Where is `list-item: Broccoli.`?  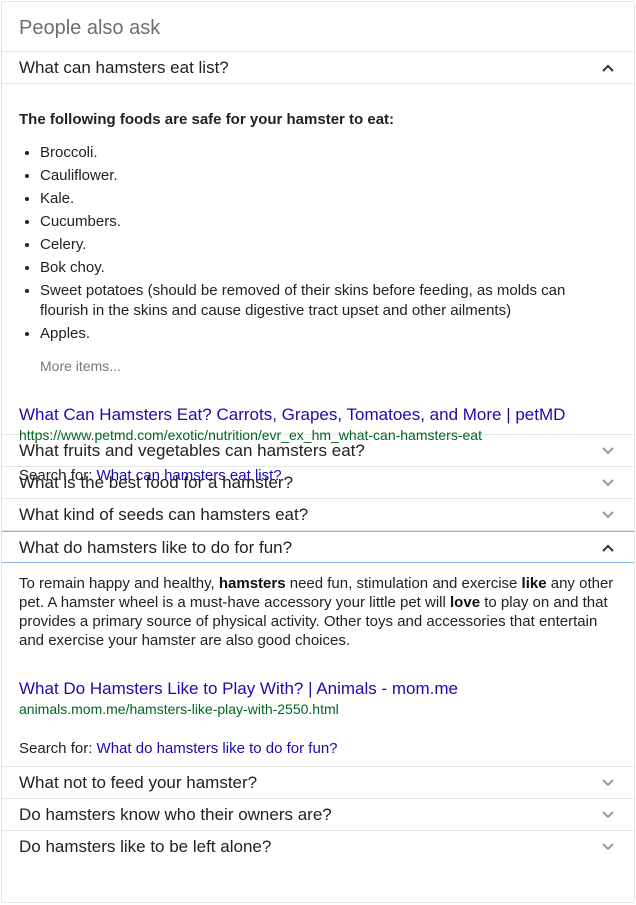
list-item: Broccoli. is located at coordinates (327, 153).